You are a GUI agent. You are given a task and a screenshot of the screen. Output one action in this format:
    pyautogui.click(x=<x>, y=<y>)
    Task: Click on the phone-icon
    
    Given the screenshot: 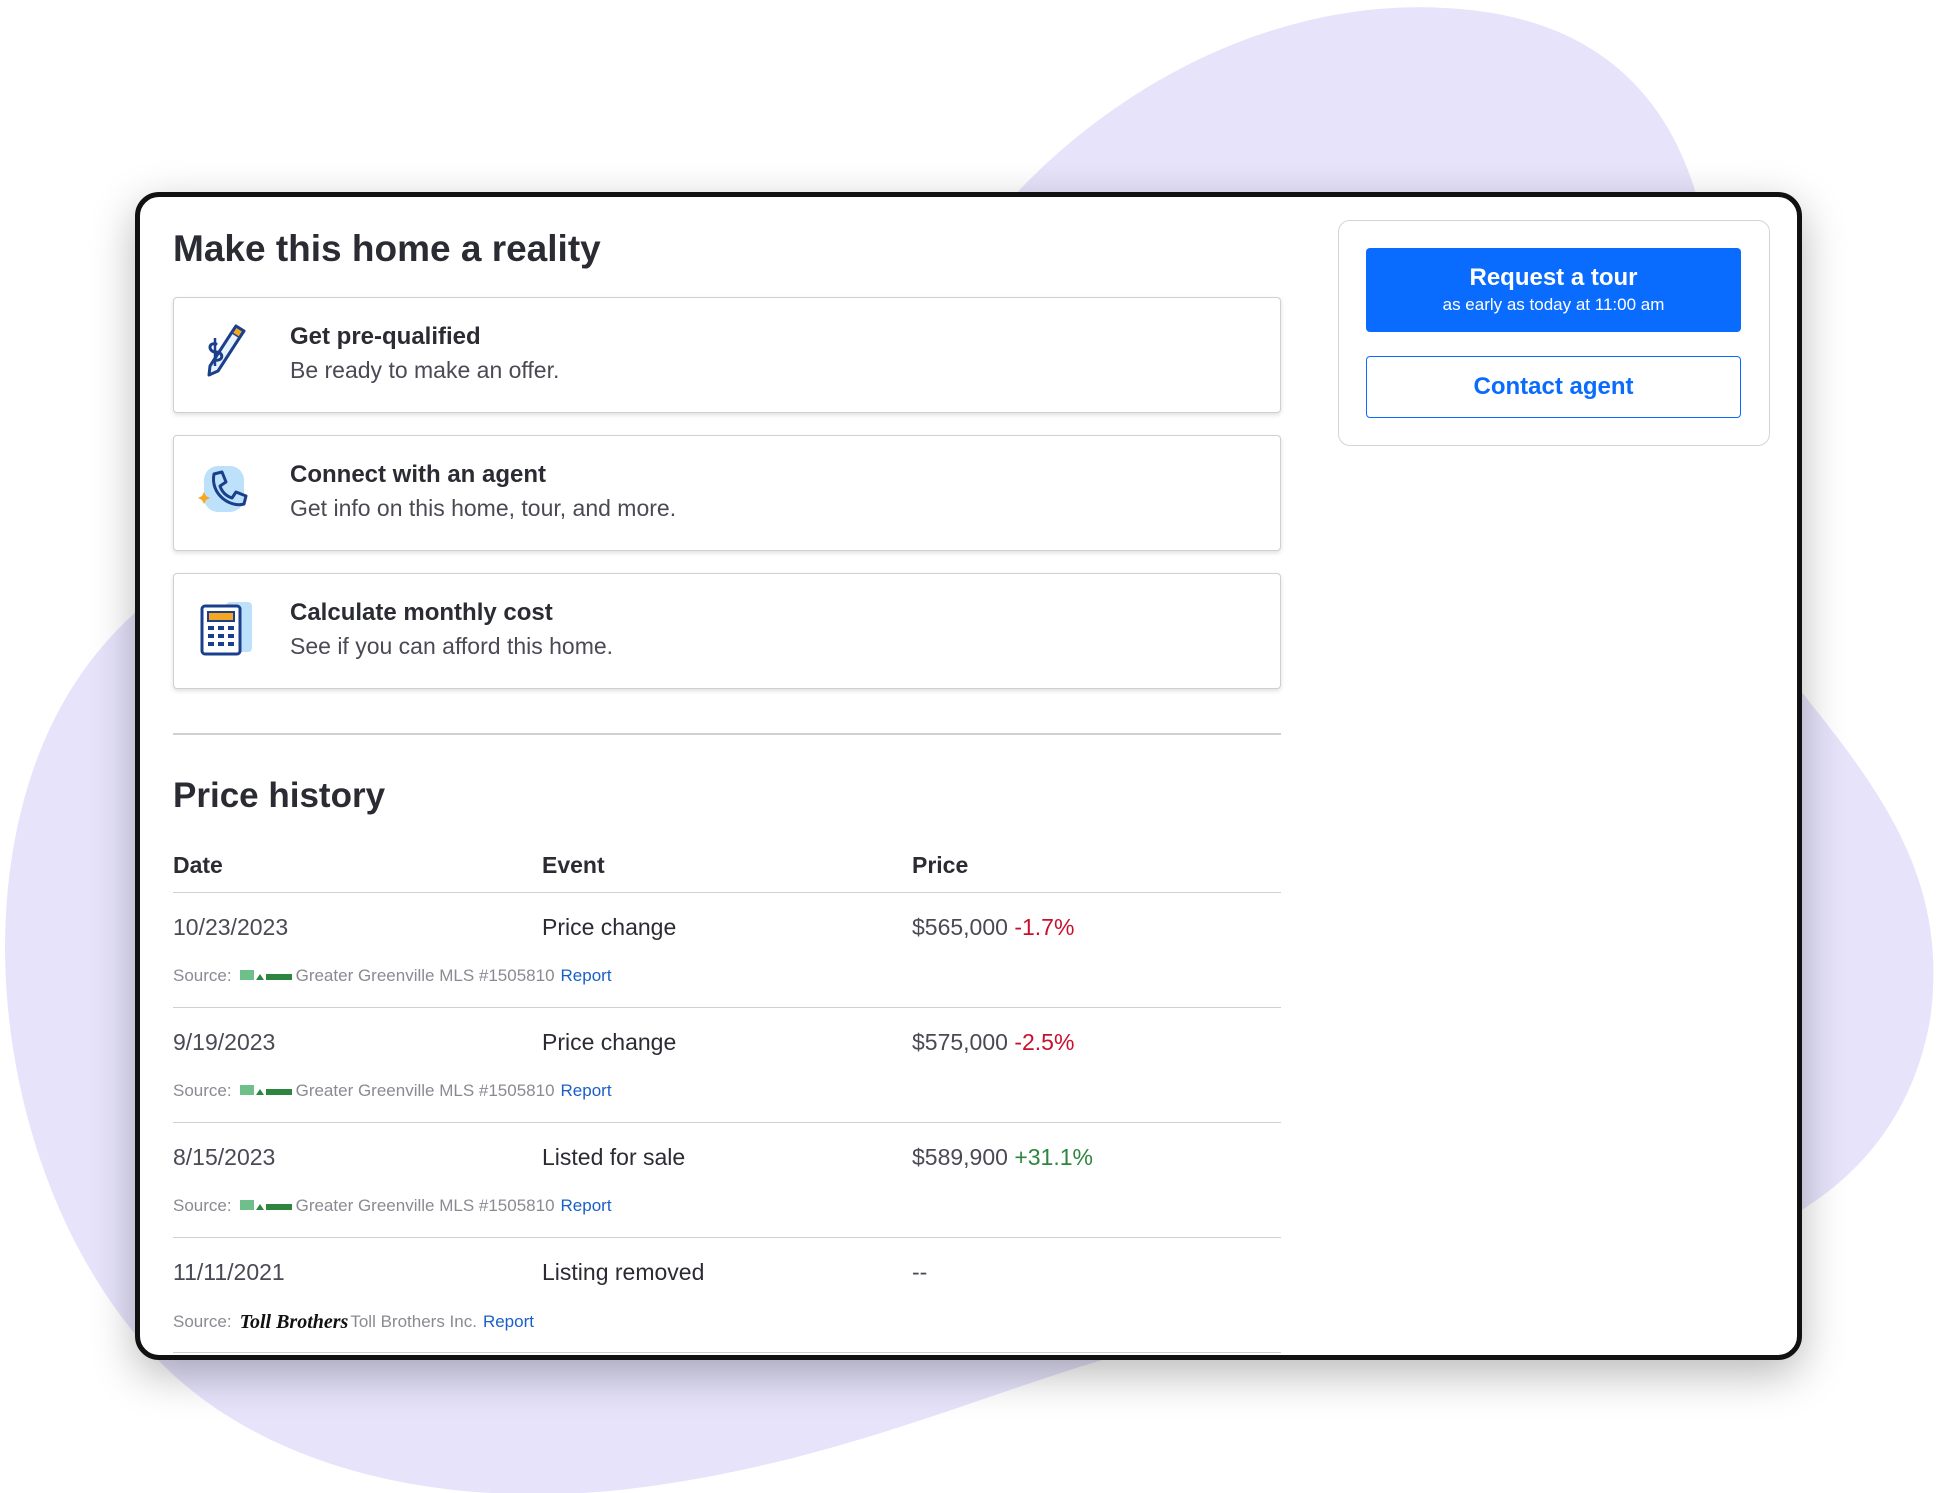 What is the action you would take?
    pyautogui.click(x=223, y=489)
    